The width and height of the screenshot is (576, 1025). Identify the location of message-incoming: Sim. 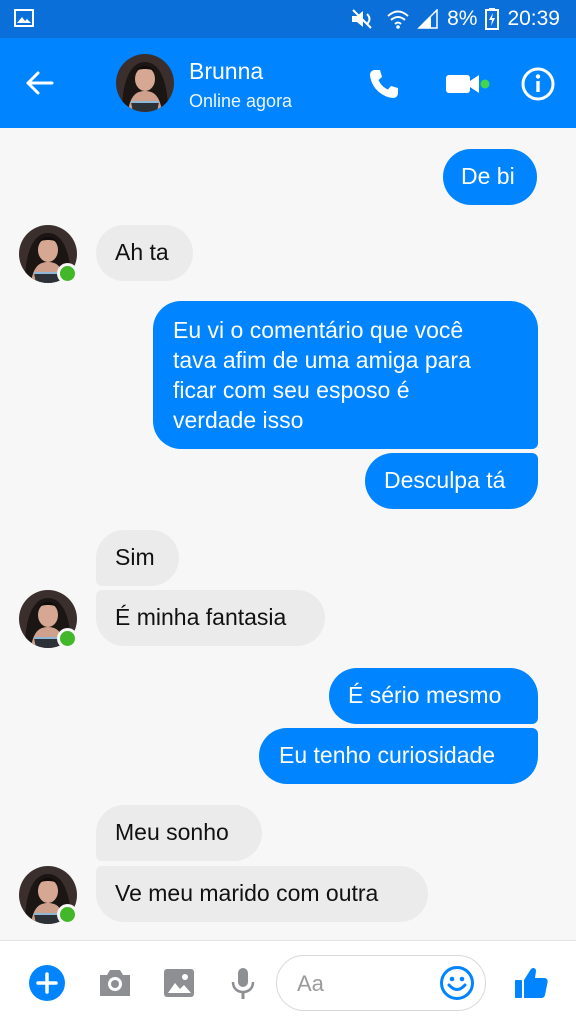
(137, 558).